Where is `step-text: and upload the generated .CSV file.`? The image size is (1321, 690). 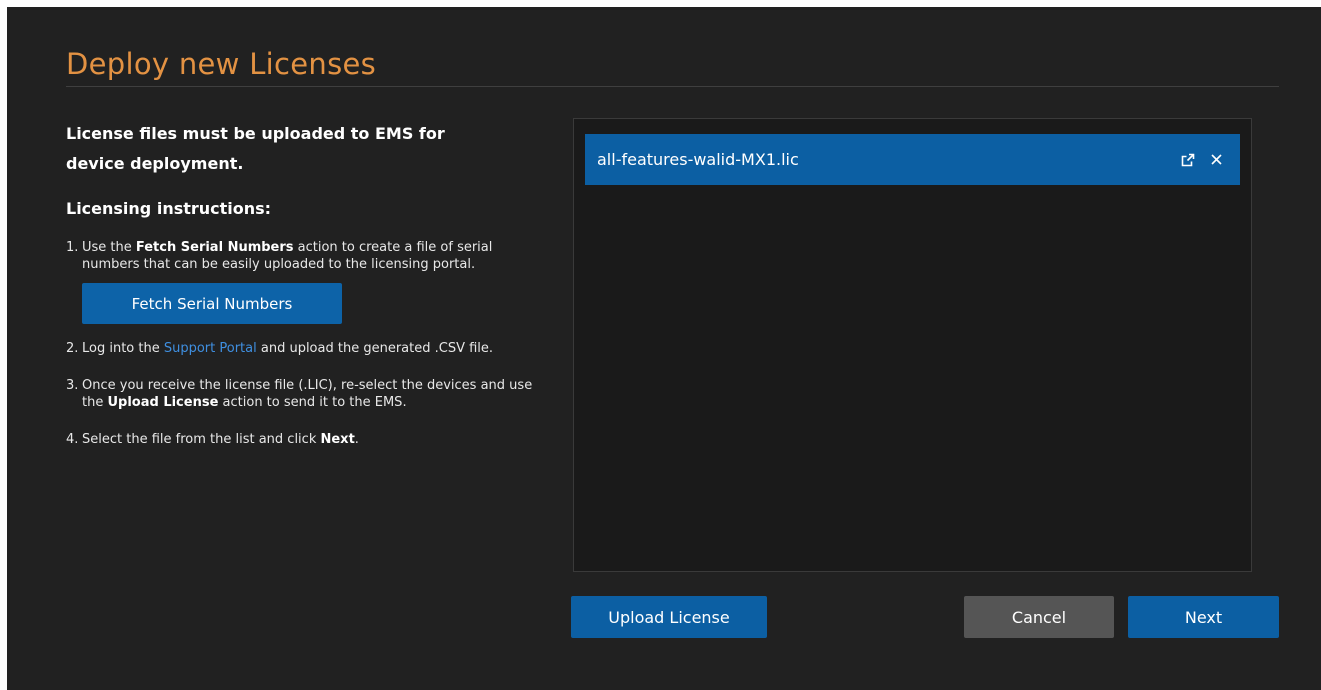 step-text: and upload the generated .CSV file. is located at coordinates (375, 348).